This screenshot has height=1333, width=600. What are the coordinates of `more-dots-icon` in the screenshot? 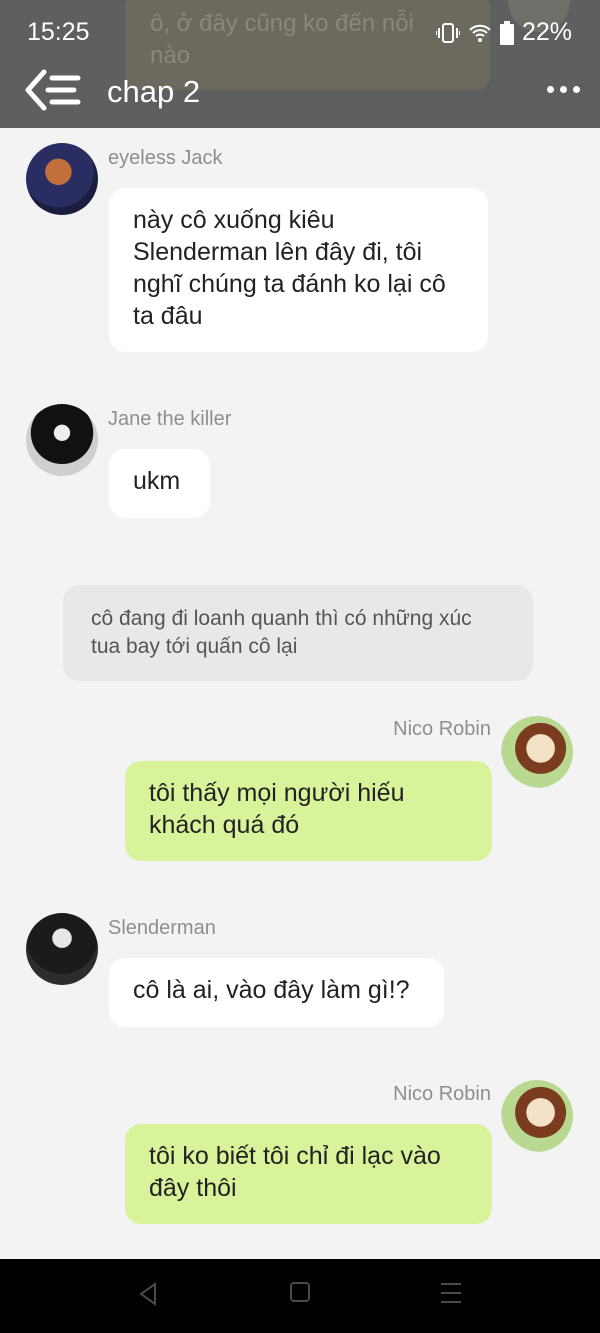 It's located at (563, 89).